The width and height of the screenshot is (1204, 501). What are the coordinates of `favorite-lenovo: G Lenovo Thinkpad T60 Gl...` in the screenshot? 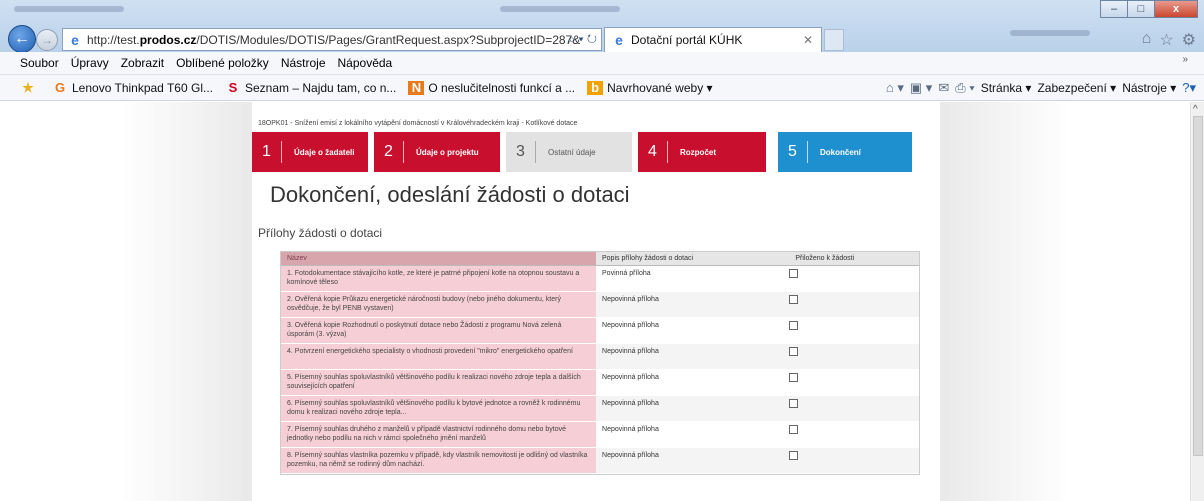 It's located at (132, 87).